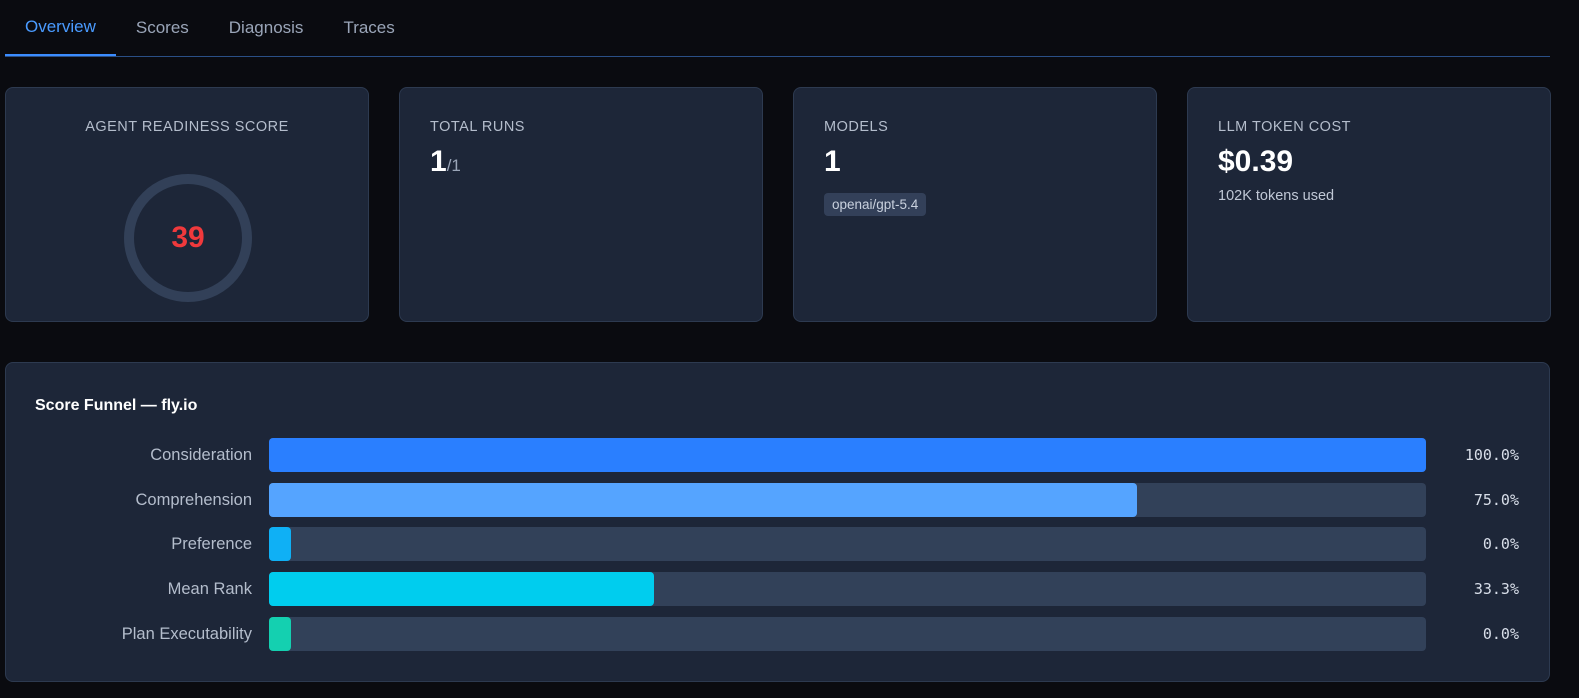  I want to click on funnel-row-consideration: Consideration 100.0%, so click(777, 455).